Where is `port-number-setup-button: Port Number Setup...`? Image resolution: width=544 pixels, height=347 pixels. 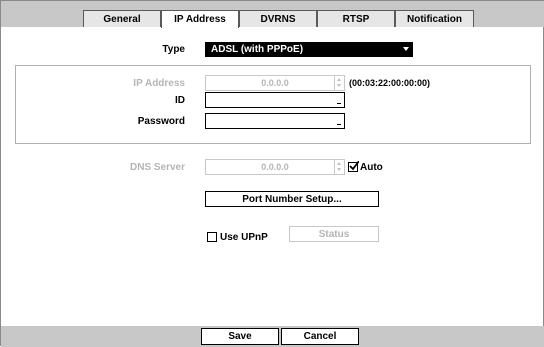
port-number-setup-button: Port Number Setup... is located at coordinates (292, 199).